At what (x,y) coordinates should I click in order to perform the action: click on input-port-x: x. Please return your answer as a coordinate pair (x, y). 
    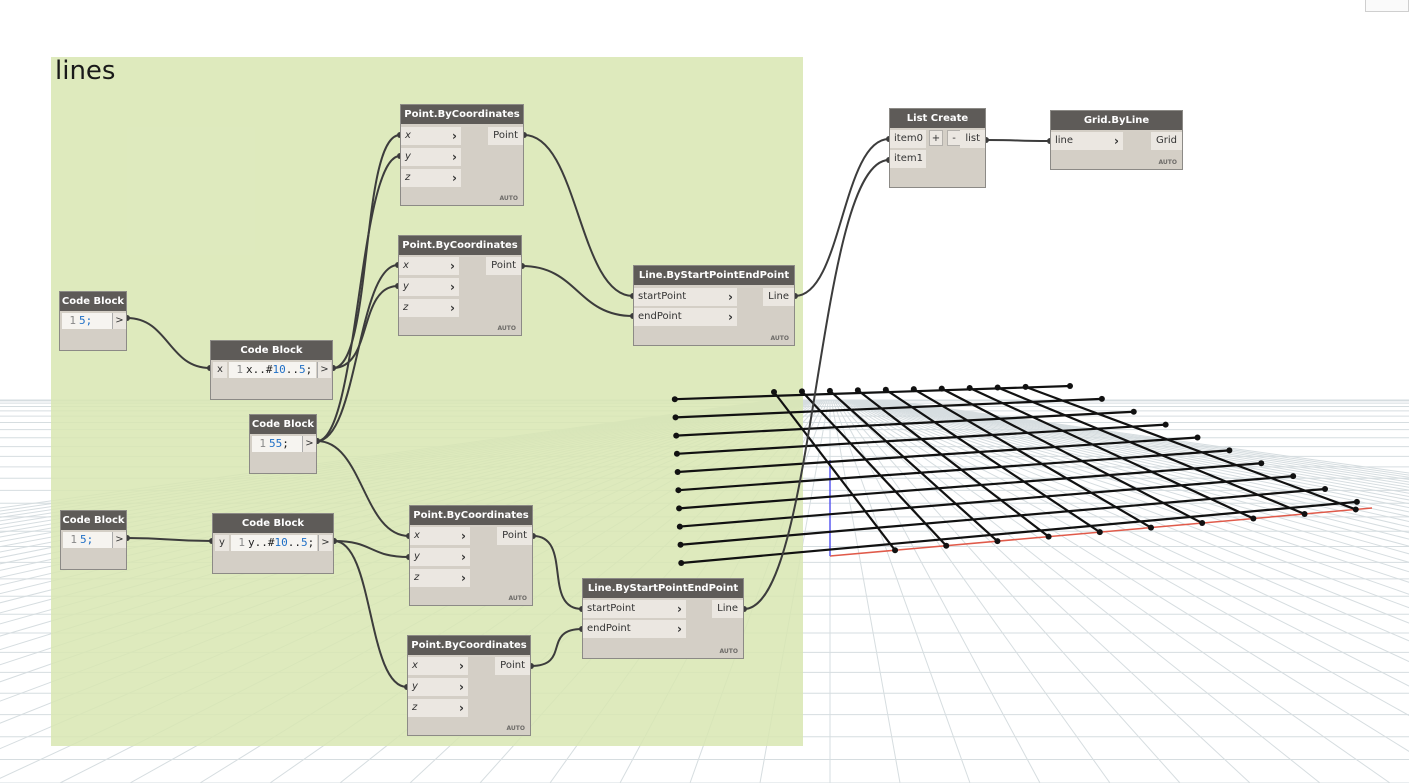
    Looking at the image, I should click on (220, 370).